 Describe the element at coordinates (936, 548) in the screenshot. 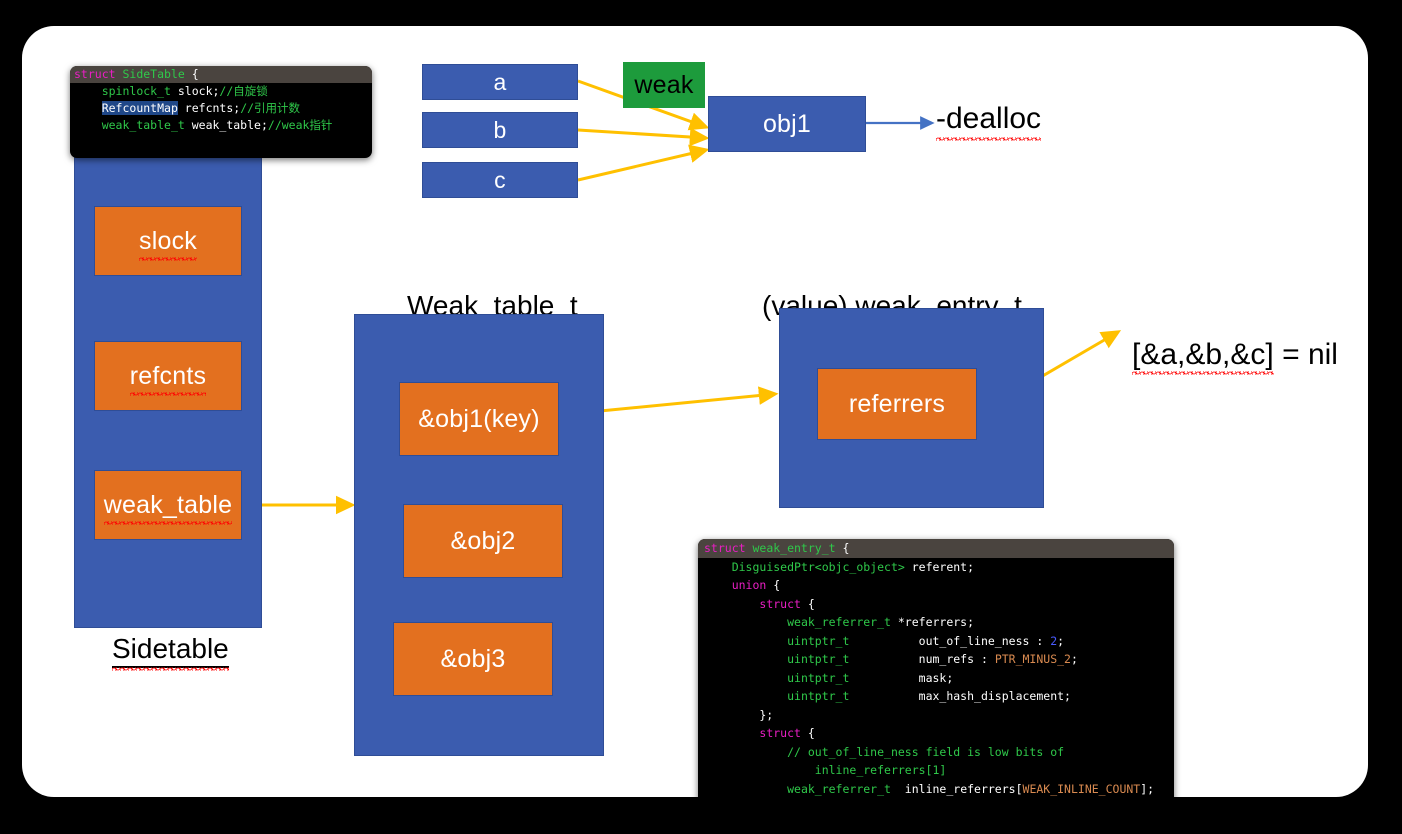

I see `code-line: struct weak_entry_t {` at that location.